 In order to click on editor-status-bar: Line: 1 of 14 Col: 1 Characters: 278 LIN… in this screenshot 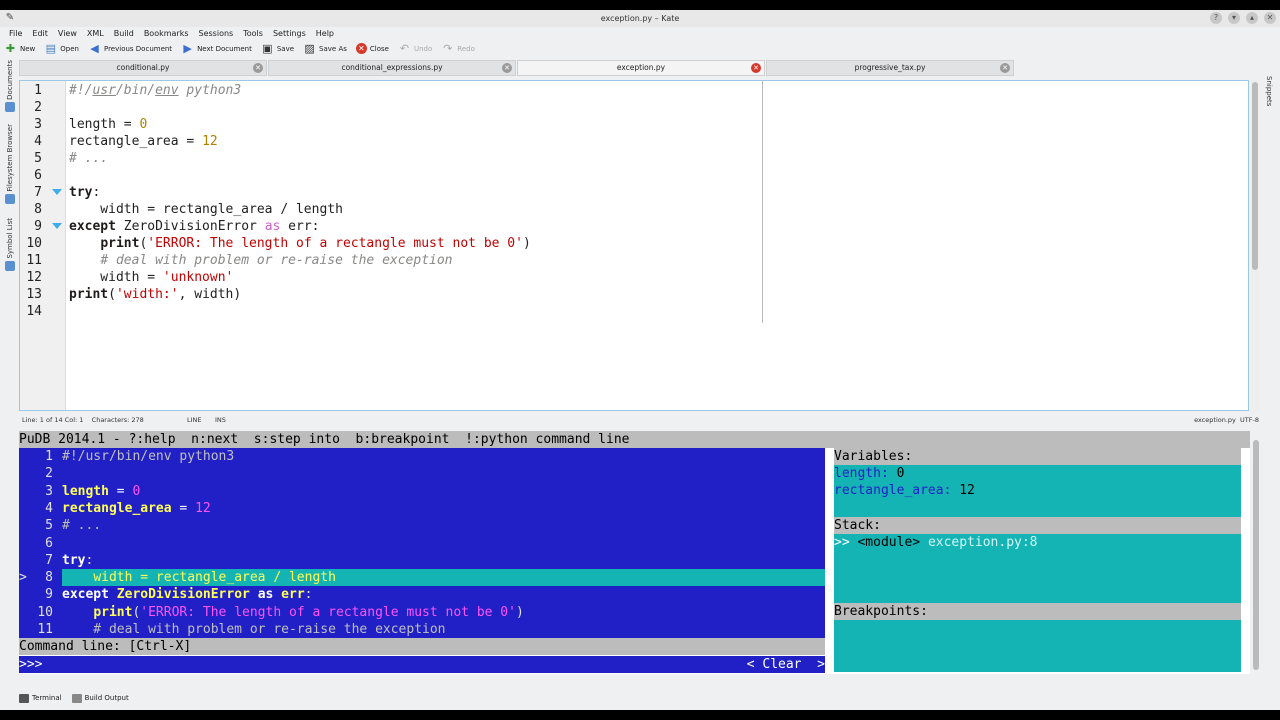, I will do `click(640, 420)`.